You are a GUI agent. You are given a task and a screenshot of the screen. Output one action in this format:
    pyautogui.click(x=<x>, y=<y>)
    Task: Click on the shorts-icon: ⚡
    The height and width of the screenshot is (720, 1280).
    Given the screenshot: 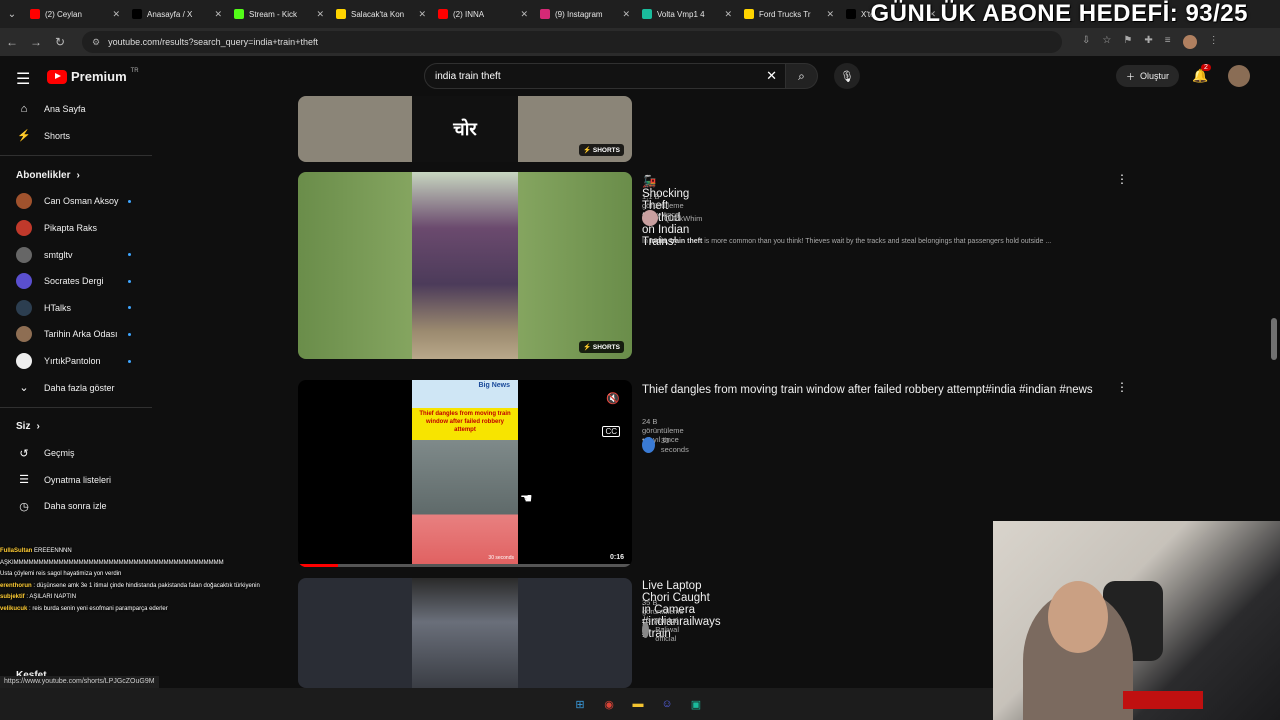 What is the action you would take?
    pyautogui.click(x=24, y=136)
    